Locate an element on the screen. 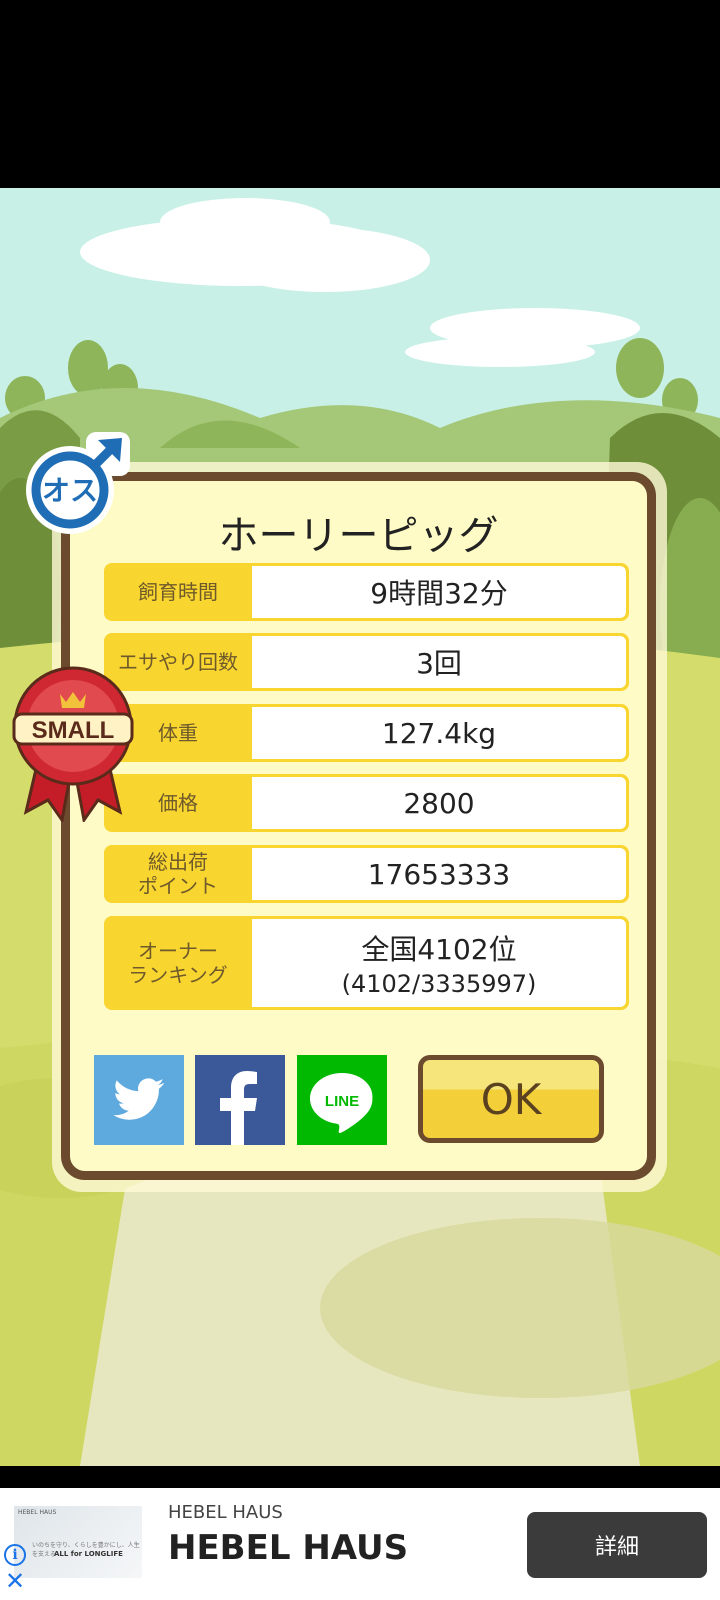  twitter-bird-icon is located at coordinates (138, 1099).